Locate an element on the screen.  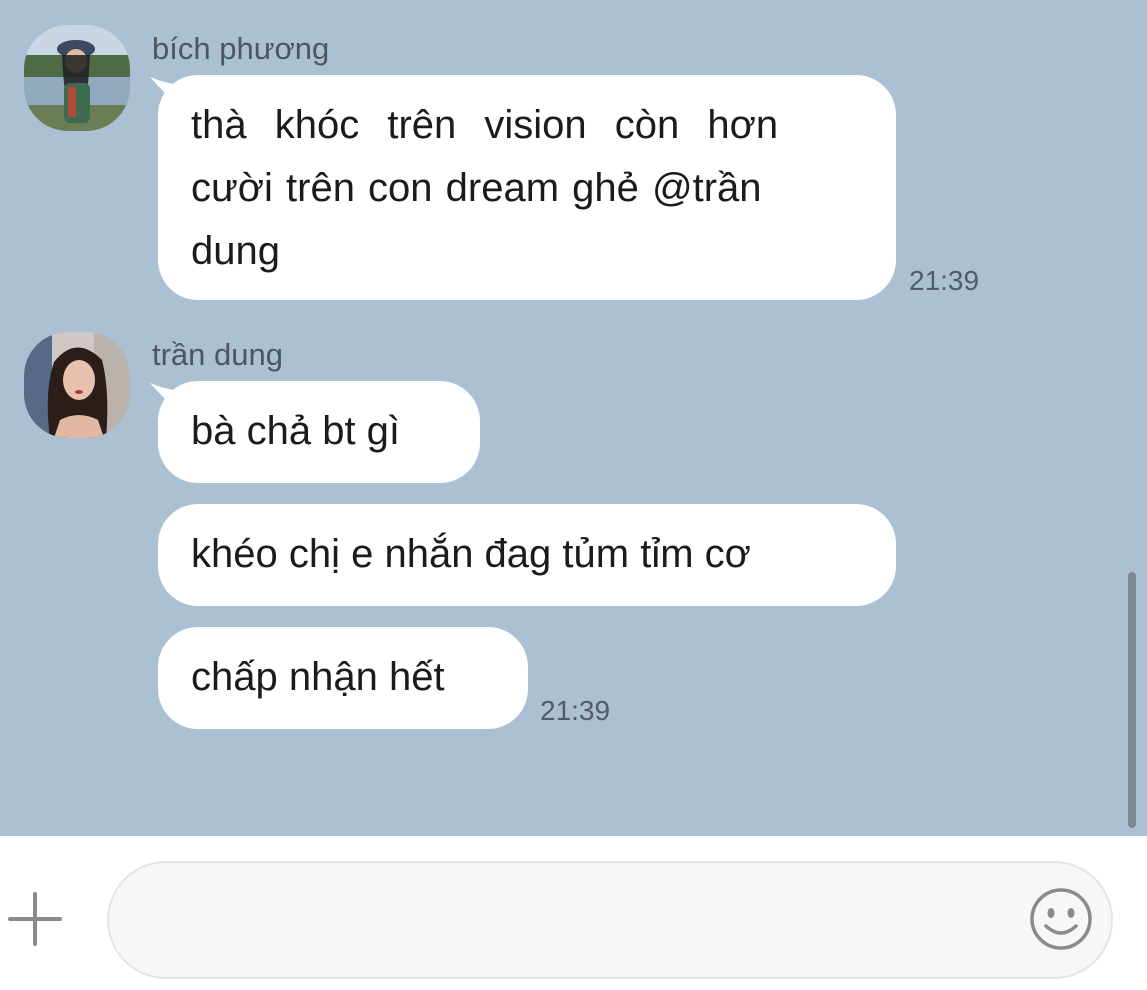
message-bubble: khéo chị e nhắn đag tủm tỉm cơ is located at coordinates (527, 555).